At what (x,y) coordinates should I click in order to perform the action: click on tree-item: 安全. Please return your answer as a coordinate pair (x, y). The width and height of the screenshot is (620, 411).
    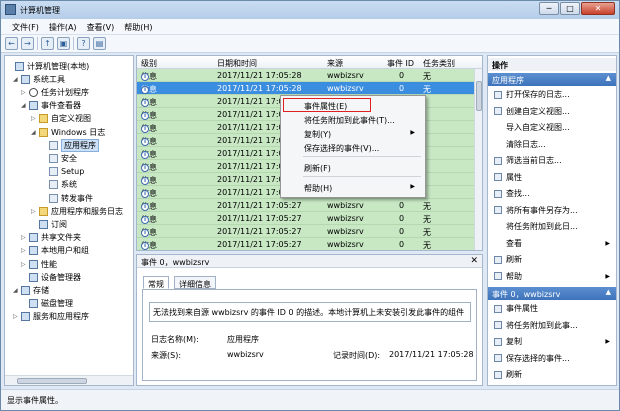
    Looking at the image, I should click on (59, 158).